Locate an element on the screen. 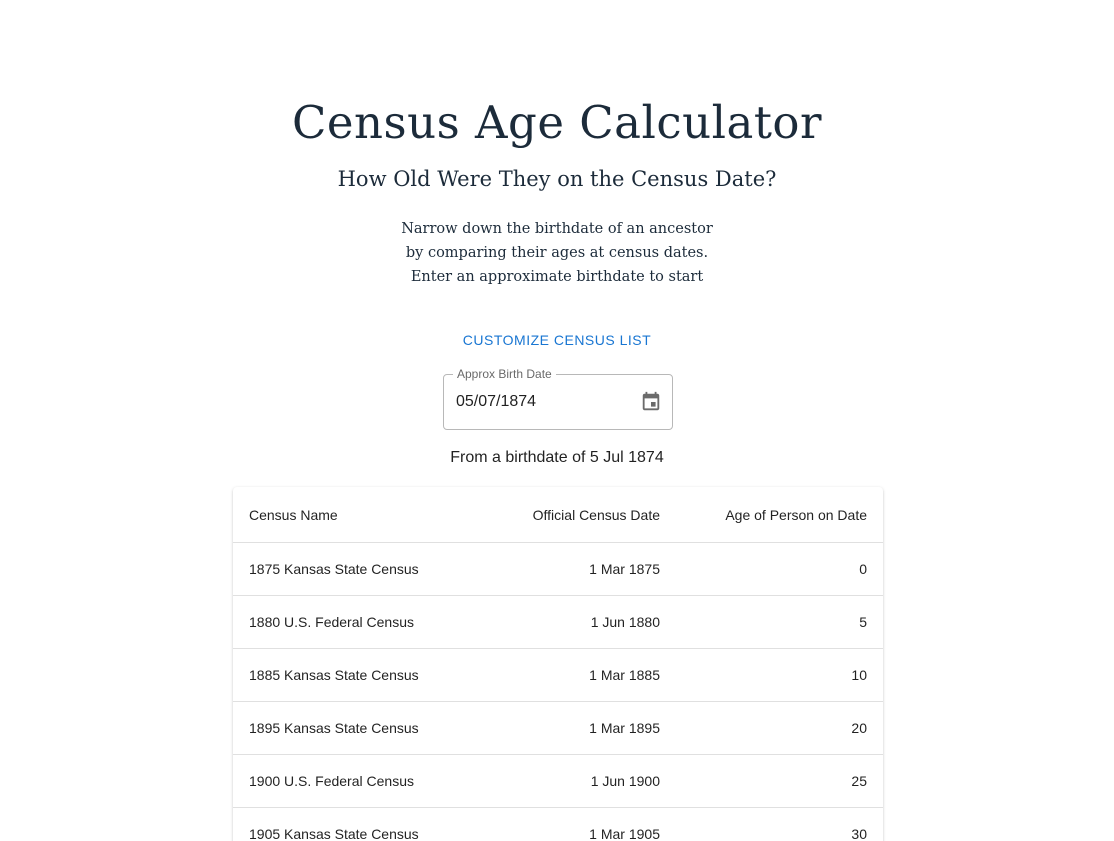  census-name-cell: 1895 Kansas State Census is located at coordinates (354, 728).